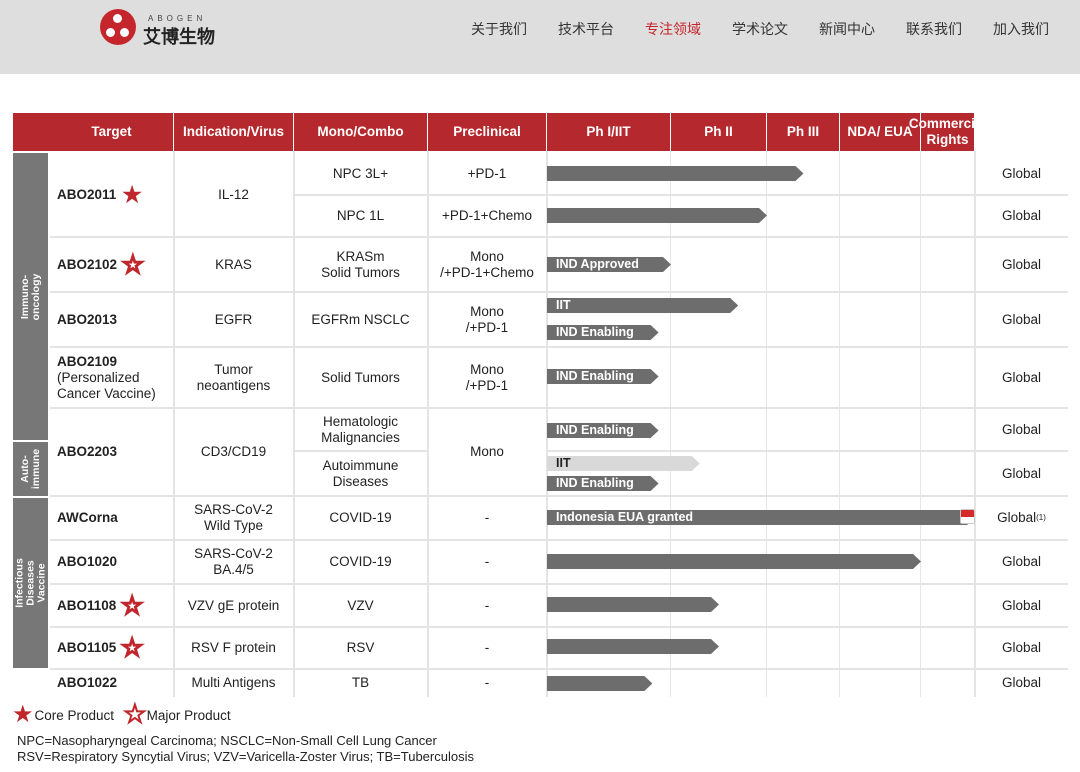  What do you see at coordinates (188, 715) in the screenshot?
I see `legend-major-label: Major Product` at bounding box center [188, 715].